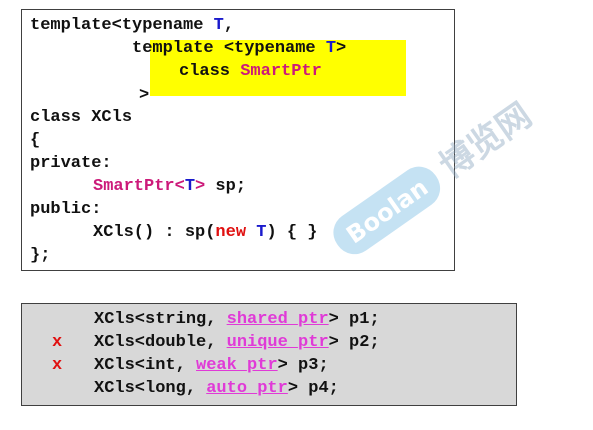  What do you see at coordinates (226, 186) in the screenshot?
I see `code-text: sp;` at bounding box center [226, 186].